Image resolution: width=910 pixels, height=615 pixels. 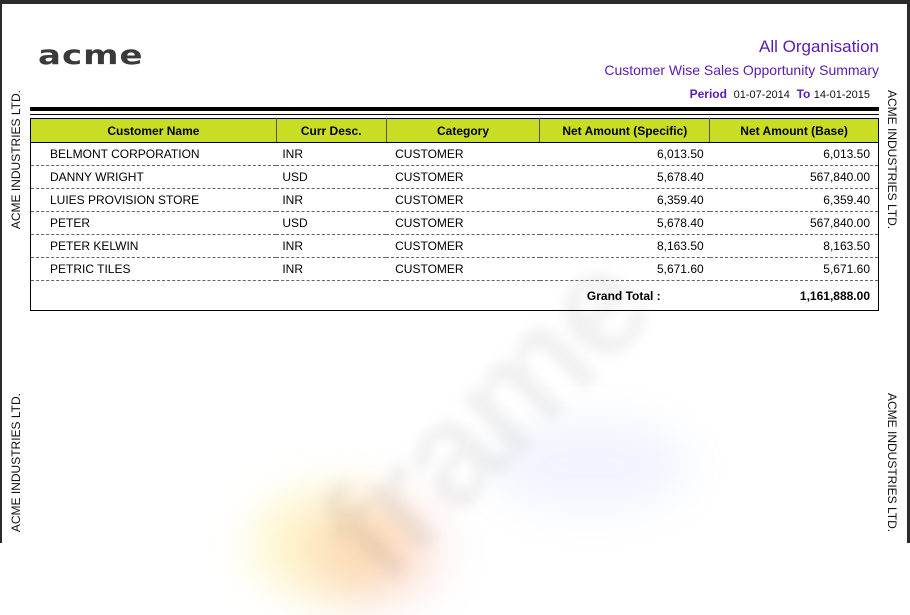 What do you see at coordinates (16, 463) in the screenshot?
I see `side-label-left-bottom: ACME INDUSTRIES LTD.` at bounding box center [16, 463].